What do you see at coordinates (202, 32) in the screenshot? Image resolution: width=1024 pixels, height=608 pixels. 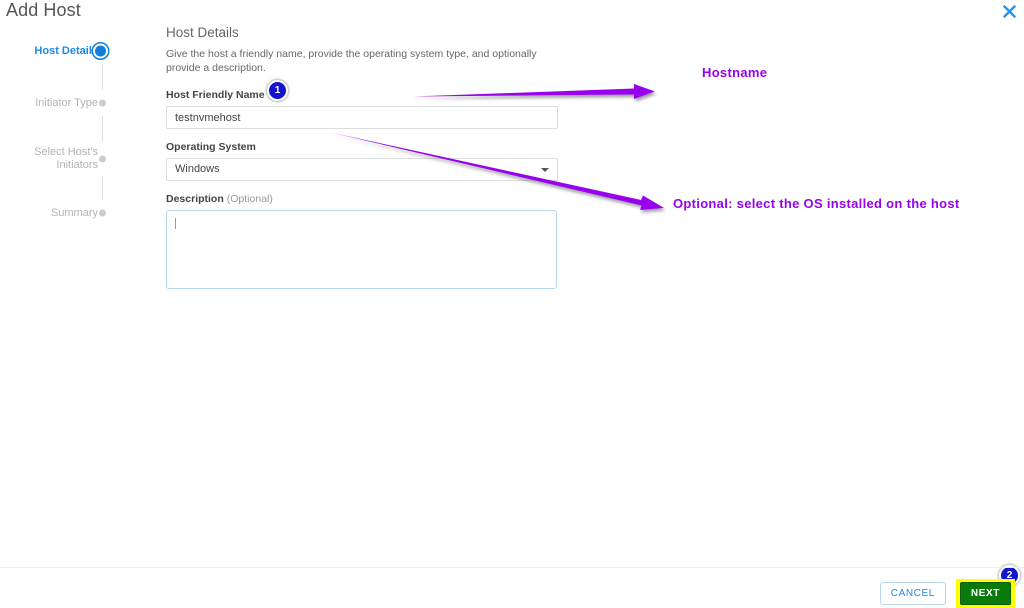 I see `panel-heading: Host Details` at bounding box center [202, 32].